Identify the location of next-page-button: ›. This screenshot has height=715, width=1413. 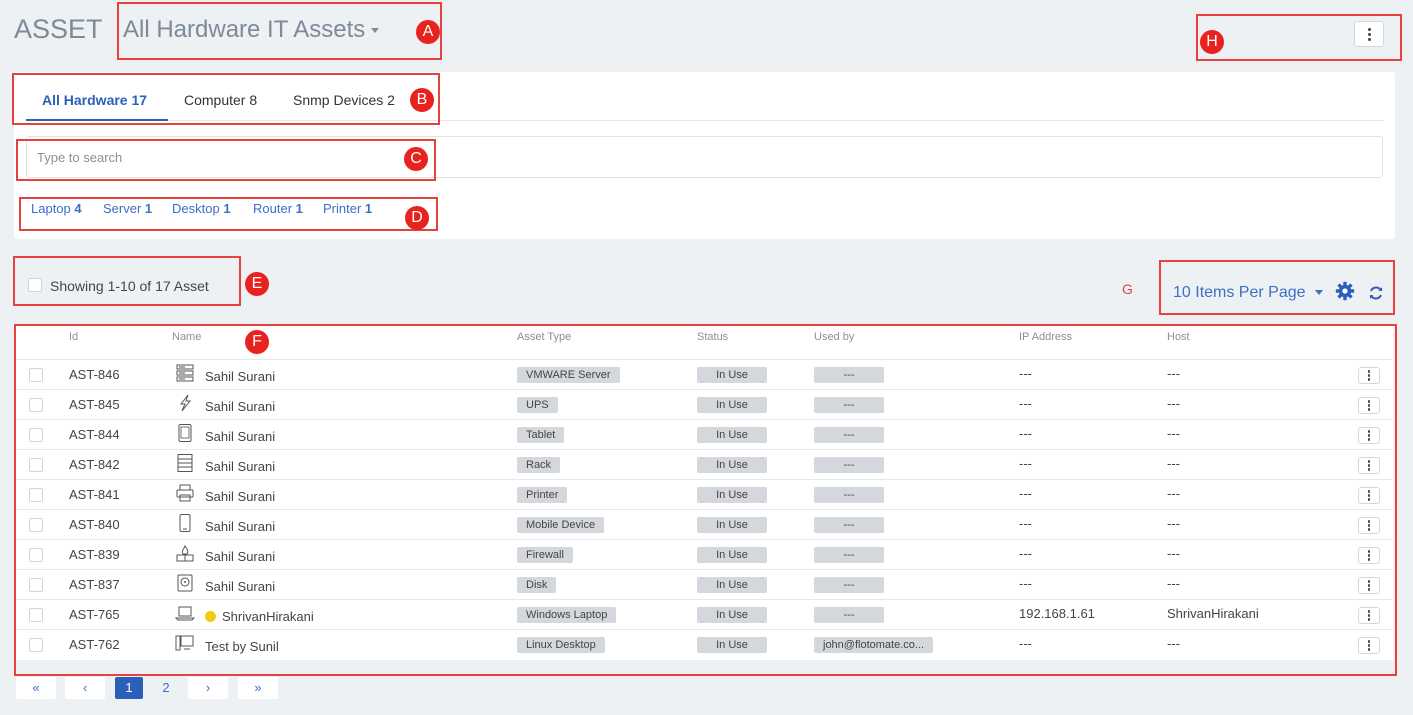
(208, 688).